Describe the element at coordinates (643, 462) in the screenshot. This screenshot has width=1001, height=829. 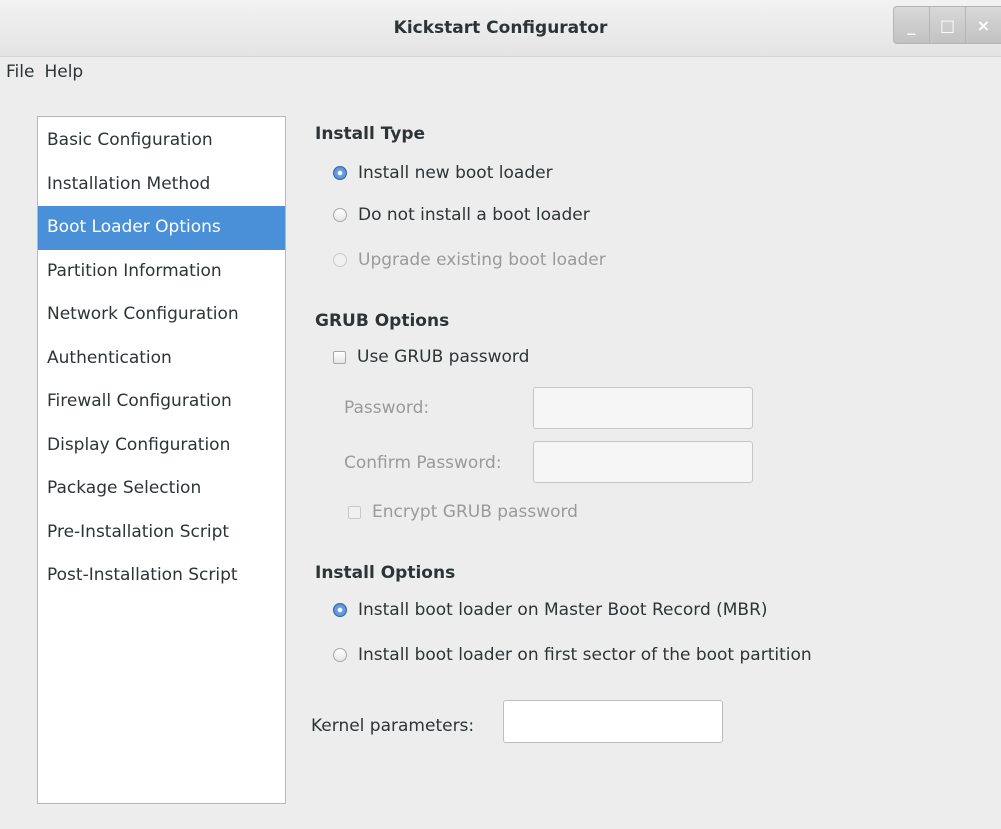
I see `confirm-password-field` at that location.